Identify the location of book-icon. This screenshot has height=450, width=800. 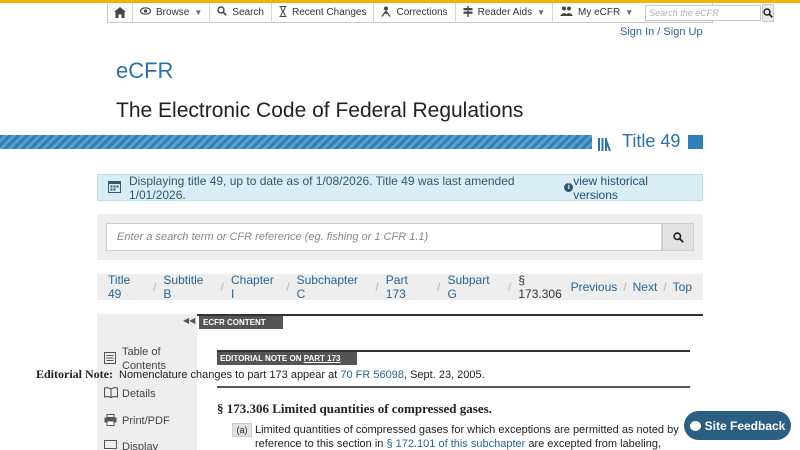
(111, 394).